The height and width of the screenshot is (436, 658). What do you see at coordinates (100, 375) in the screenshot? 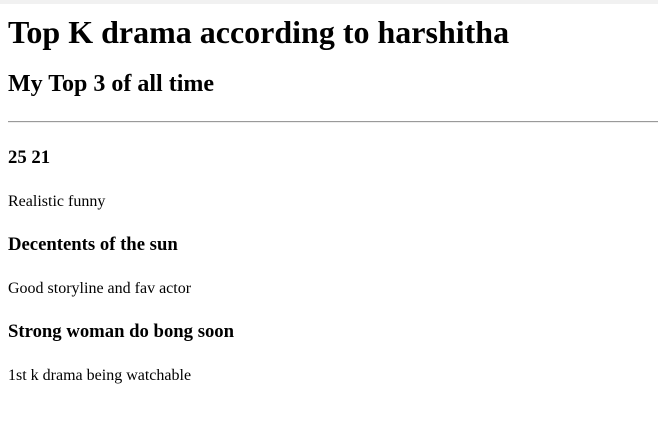
I see `drama-description-3: 1st k drama being watchable` at bounding box center [100, 375].